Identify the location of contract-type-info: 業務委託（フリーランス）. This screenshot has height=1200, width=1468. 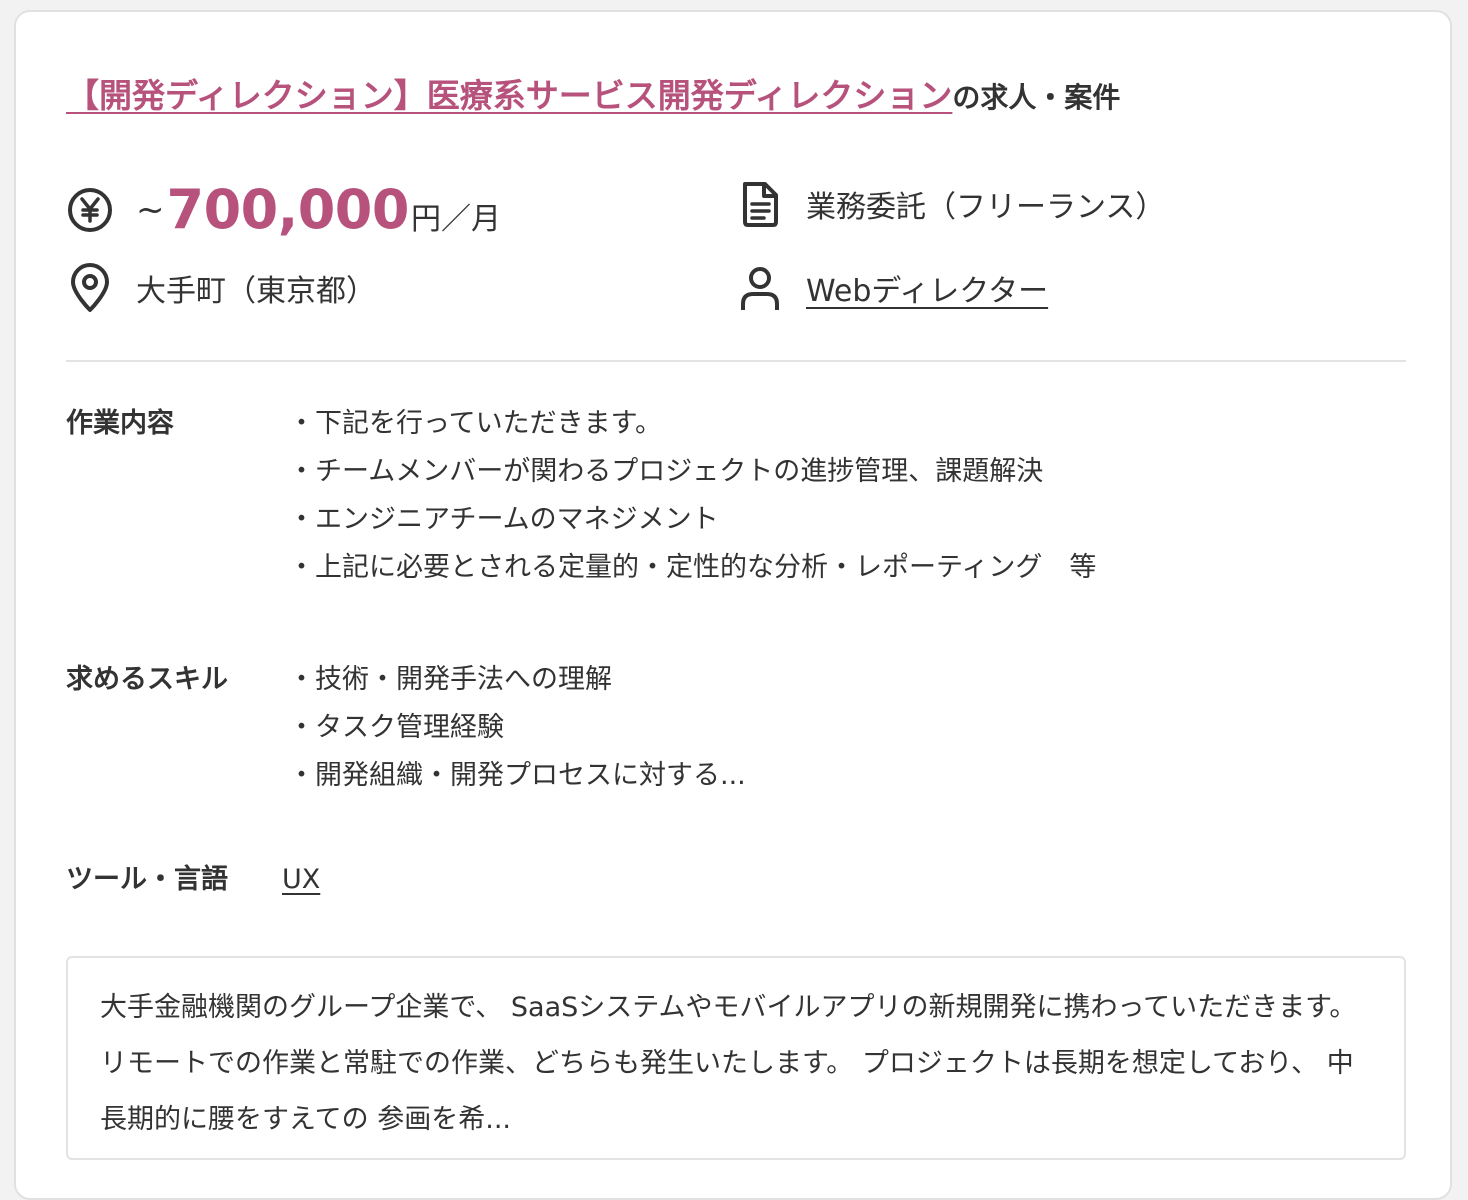
(950, 204).